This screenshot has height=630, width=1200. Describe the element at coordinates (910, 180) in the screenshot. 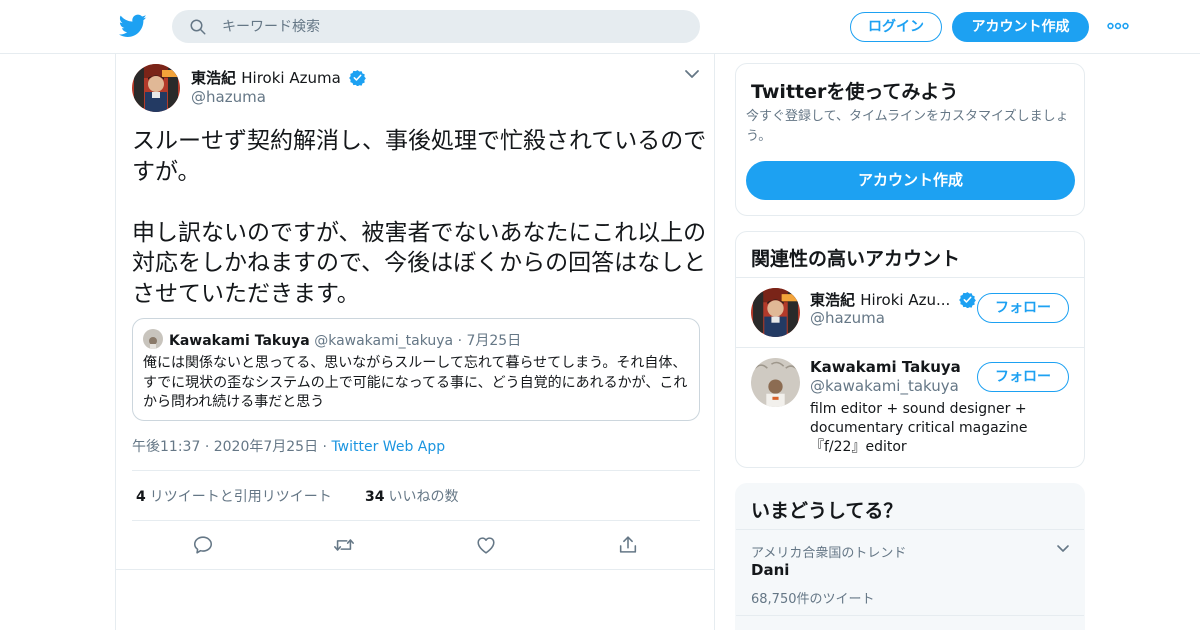

I see `create-account-button: アカウント作成` at that location.